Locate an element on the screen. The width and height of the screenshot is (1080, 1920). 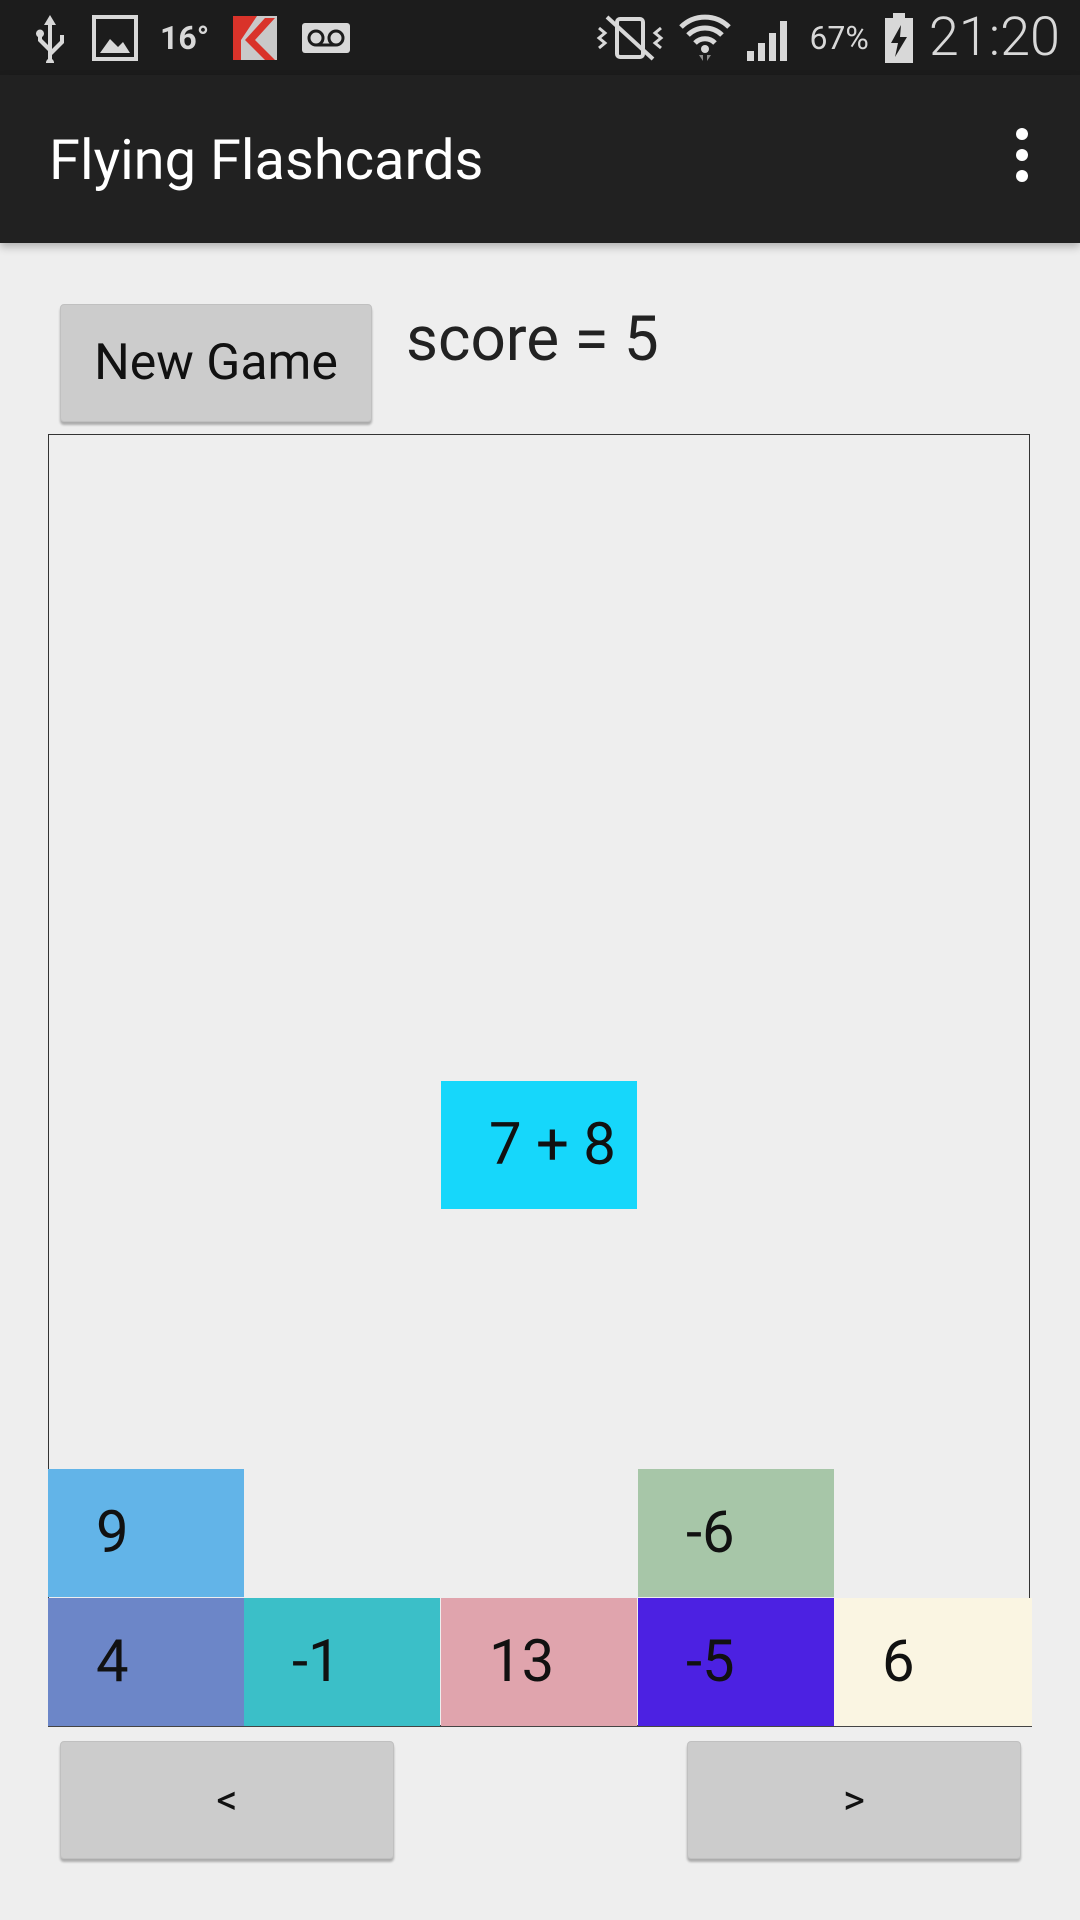
falling-question-card: 7 + 8 is located at coordinates (539, 1145).